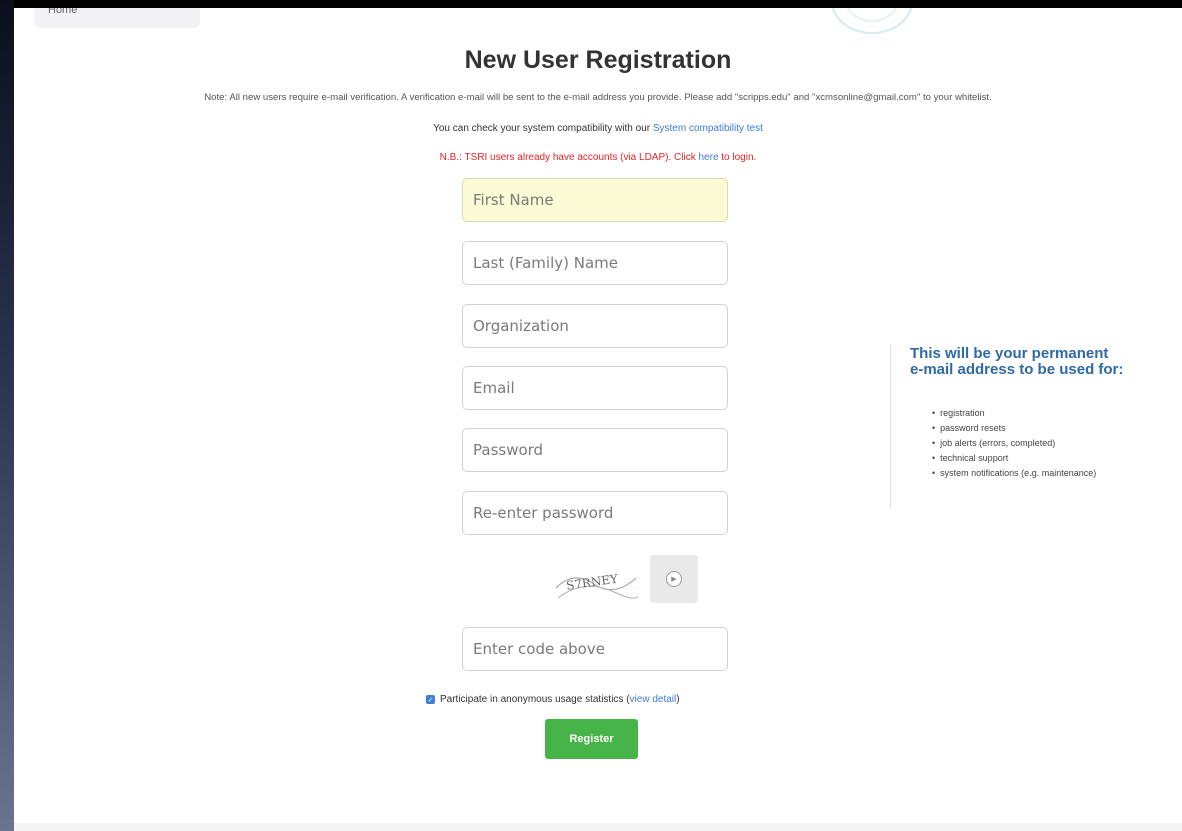 The image size is (1182, 831). Describe the element at coordinates (1009, 353) in the screenshot. I see `sidebar-title-line1: This will be your permanent` at that location.